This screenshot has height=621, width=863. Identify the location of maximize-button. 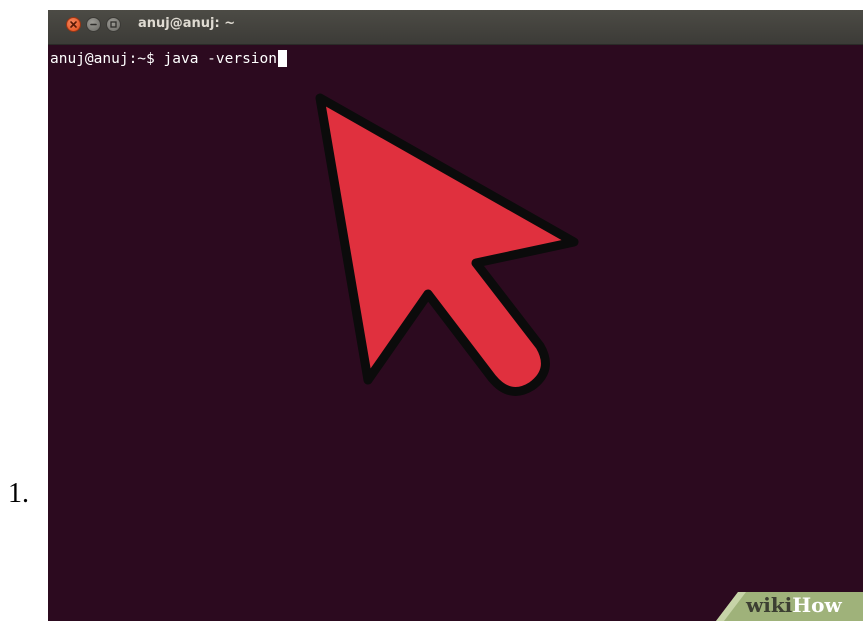
(113, 24).